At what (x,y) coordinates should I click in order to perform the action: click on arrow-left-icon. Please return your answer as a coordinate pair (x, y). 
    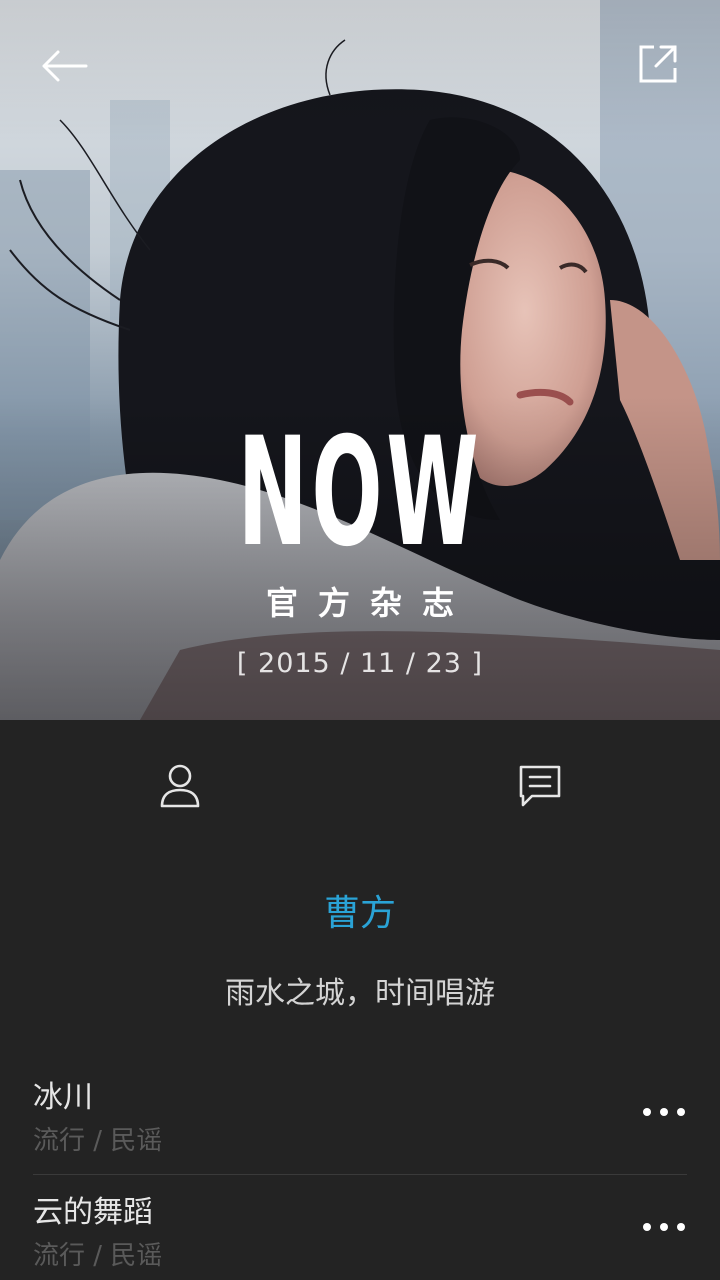
    Looking at the image, I should click on (65, 66).